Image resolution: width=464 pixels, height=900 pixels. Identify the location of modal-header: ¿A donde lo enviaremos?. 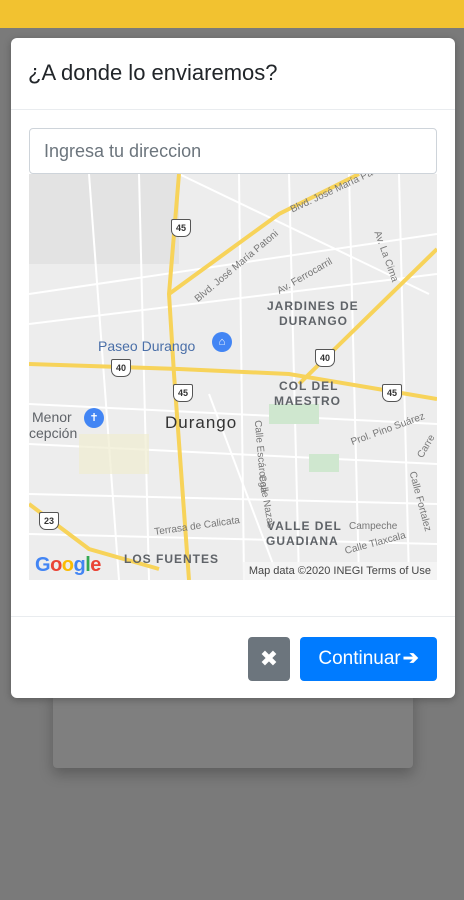
(233, 74).